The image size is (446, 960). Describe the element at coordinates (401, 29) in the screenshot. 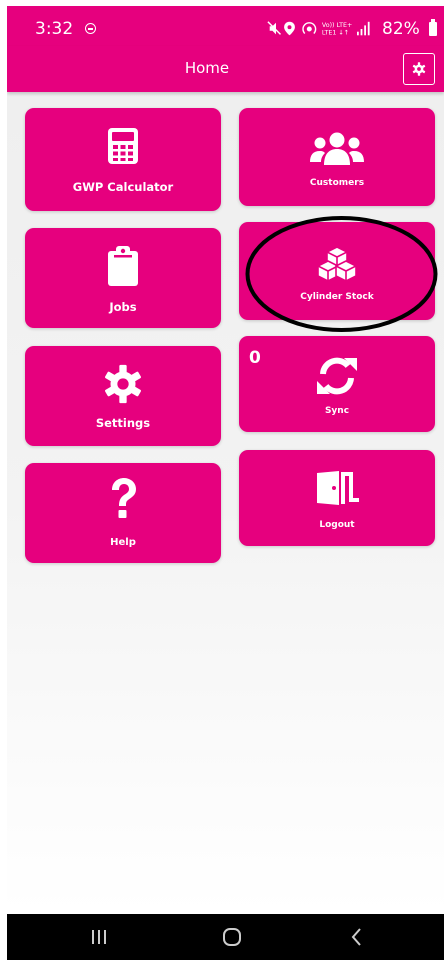

I see `battery-percent: 82%` at that location.